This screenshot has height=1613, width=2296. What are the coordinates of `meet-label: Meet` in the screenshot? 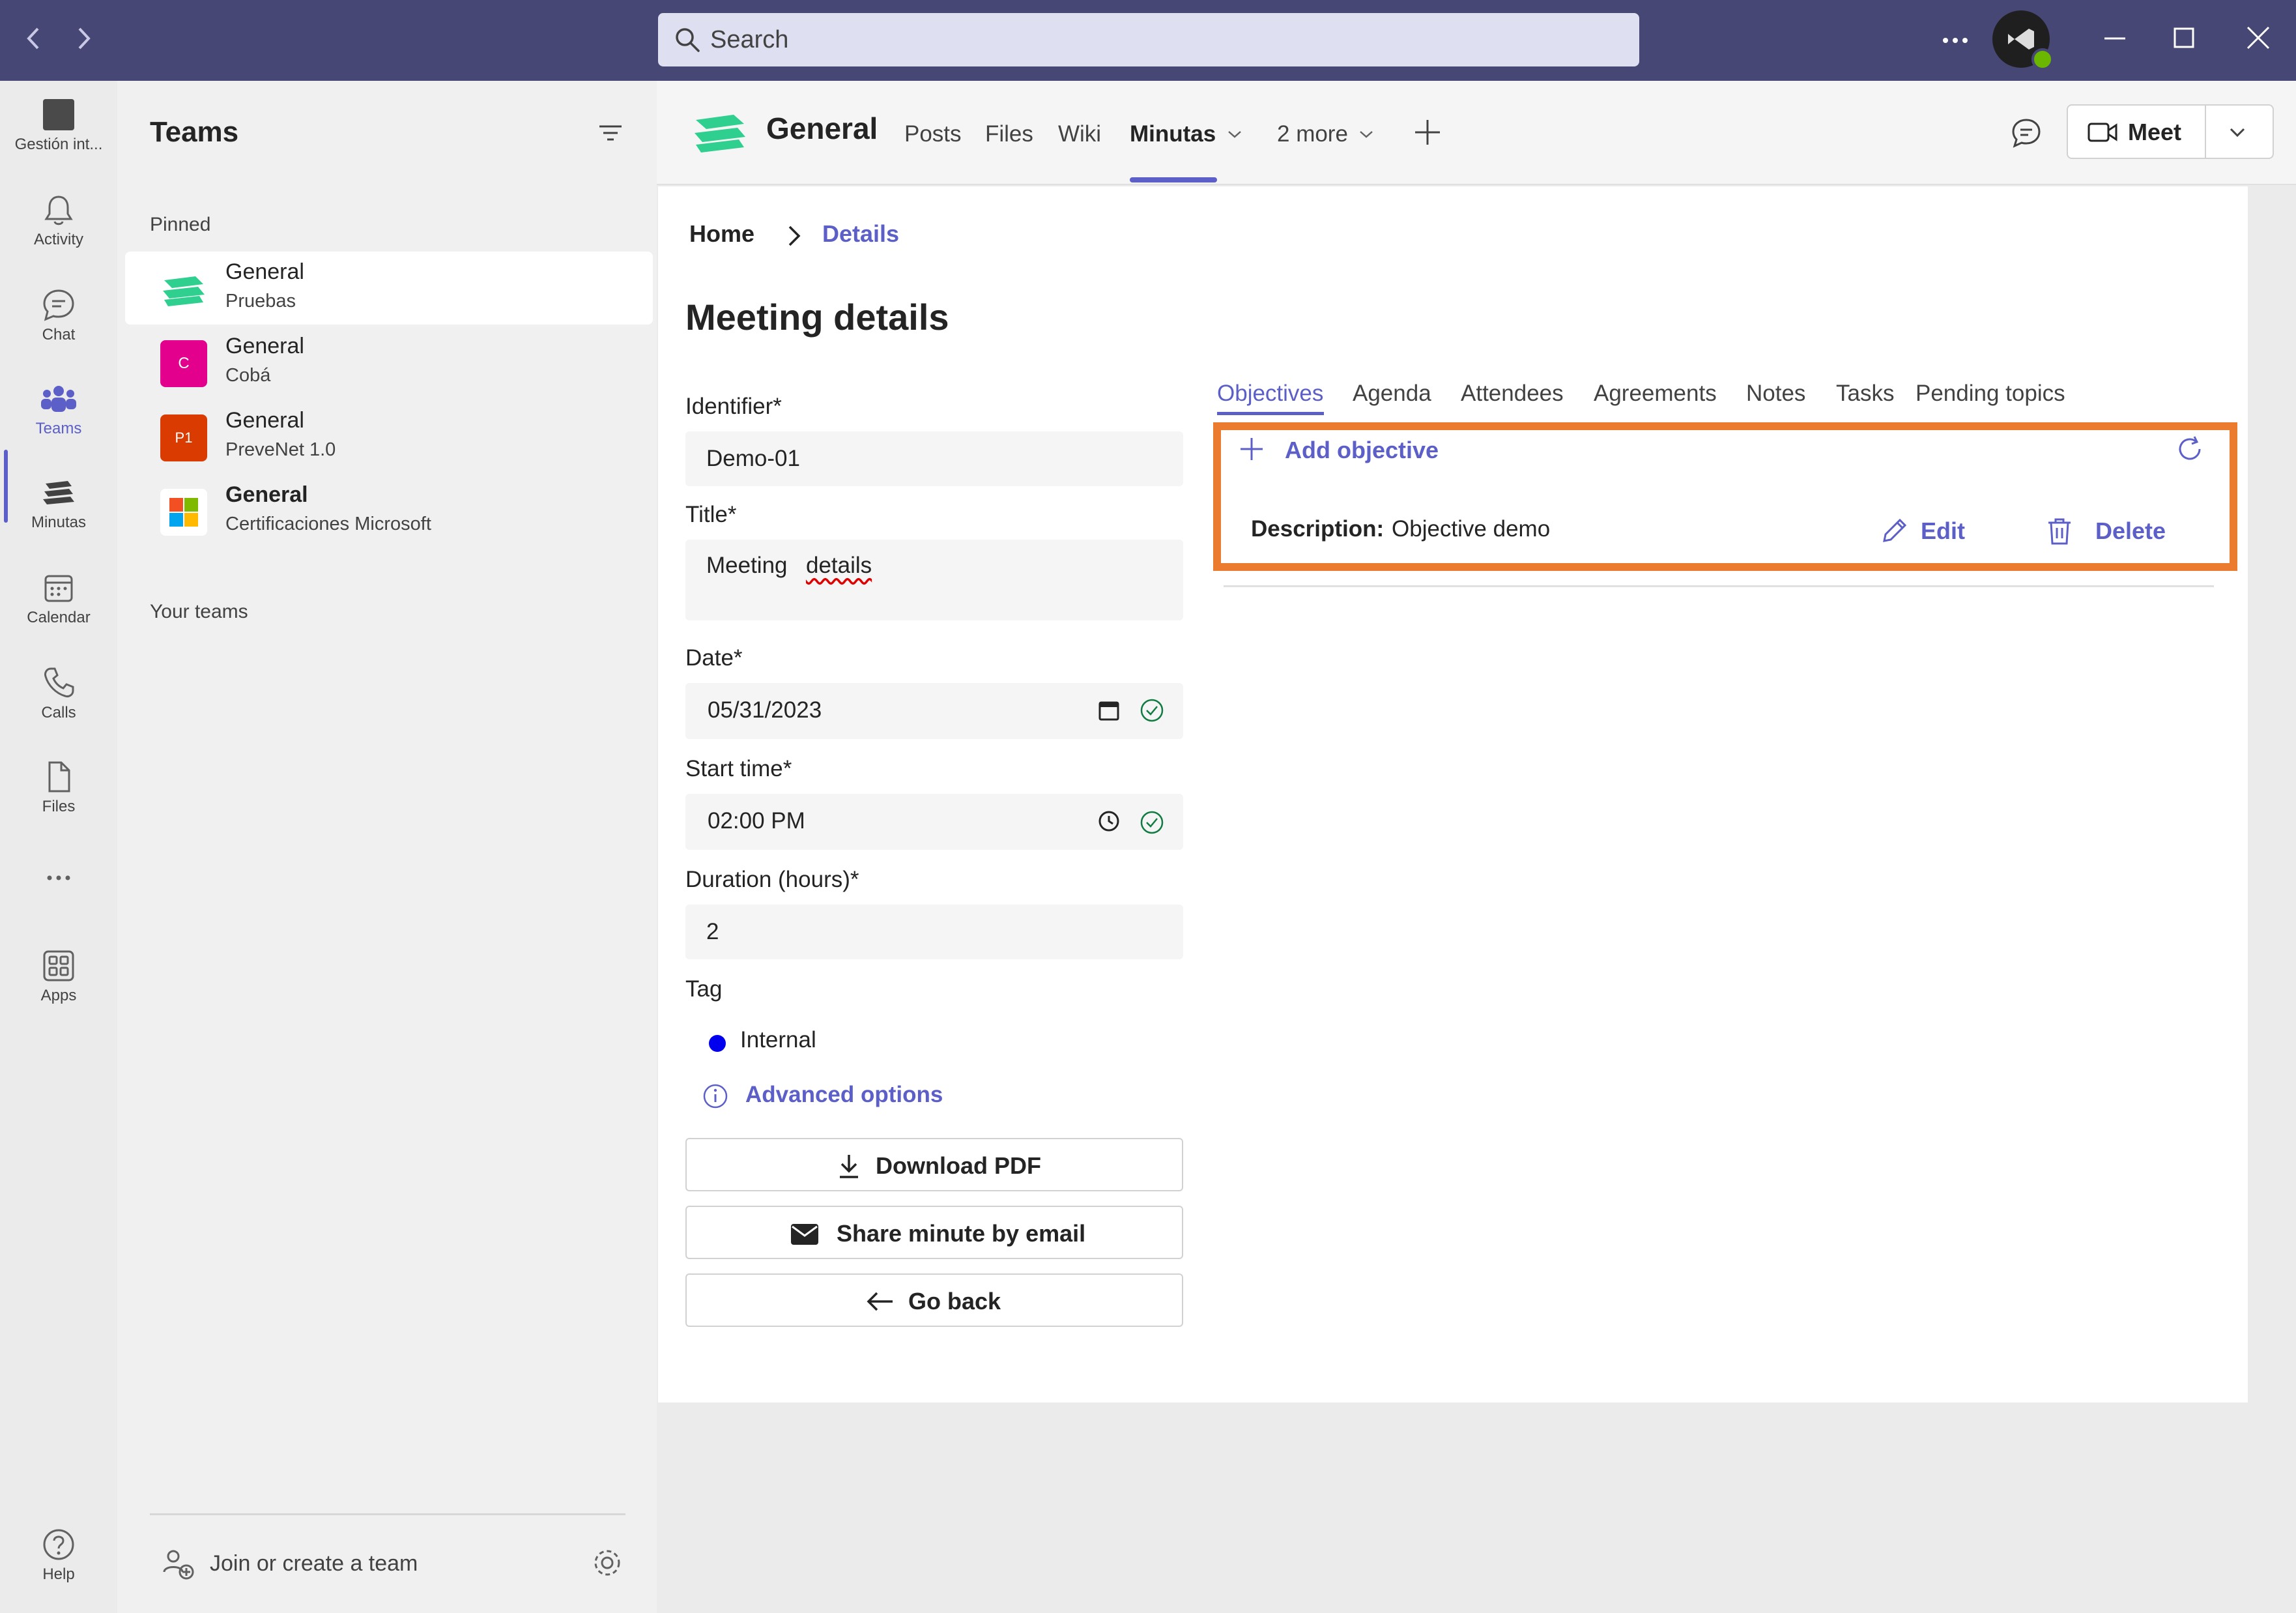 It's located at (2155, 132).